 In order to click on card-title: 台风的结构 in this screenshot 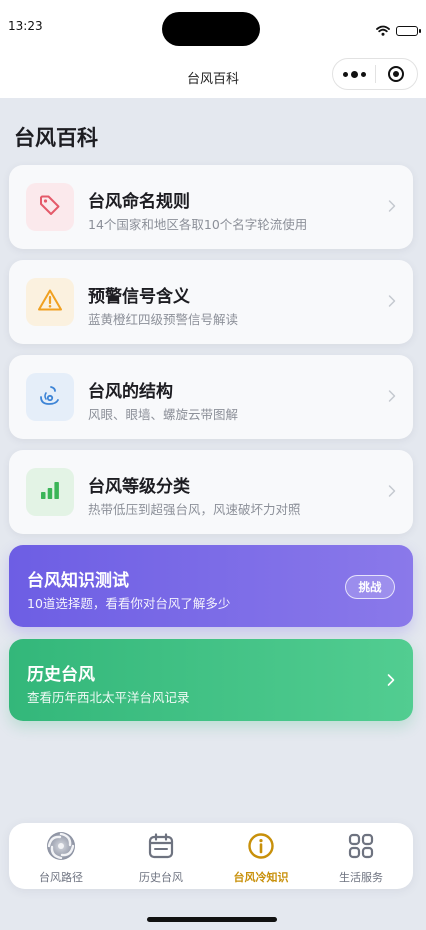, I will do `click(130, 392)`.